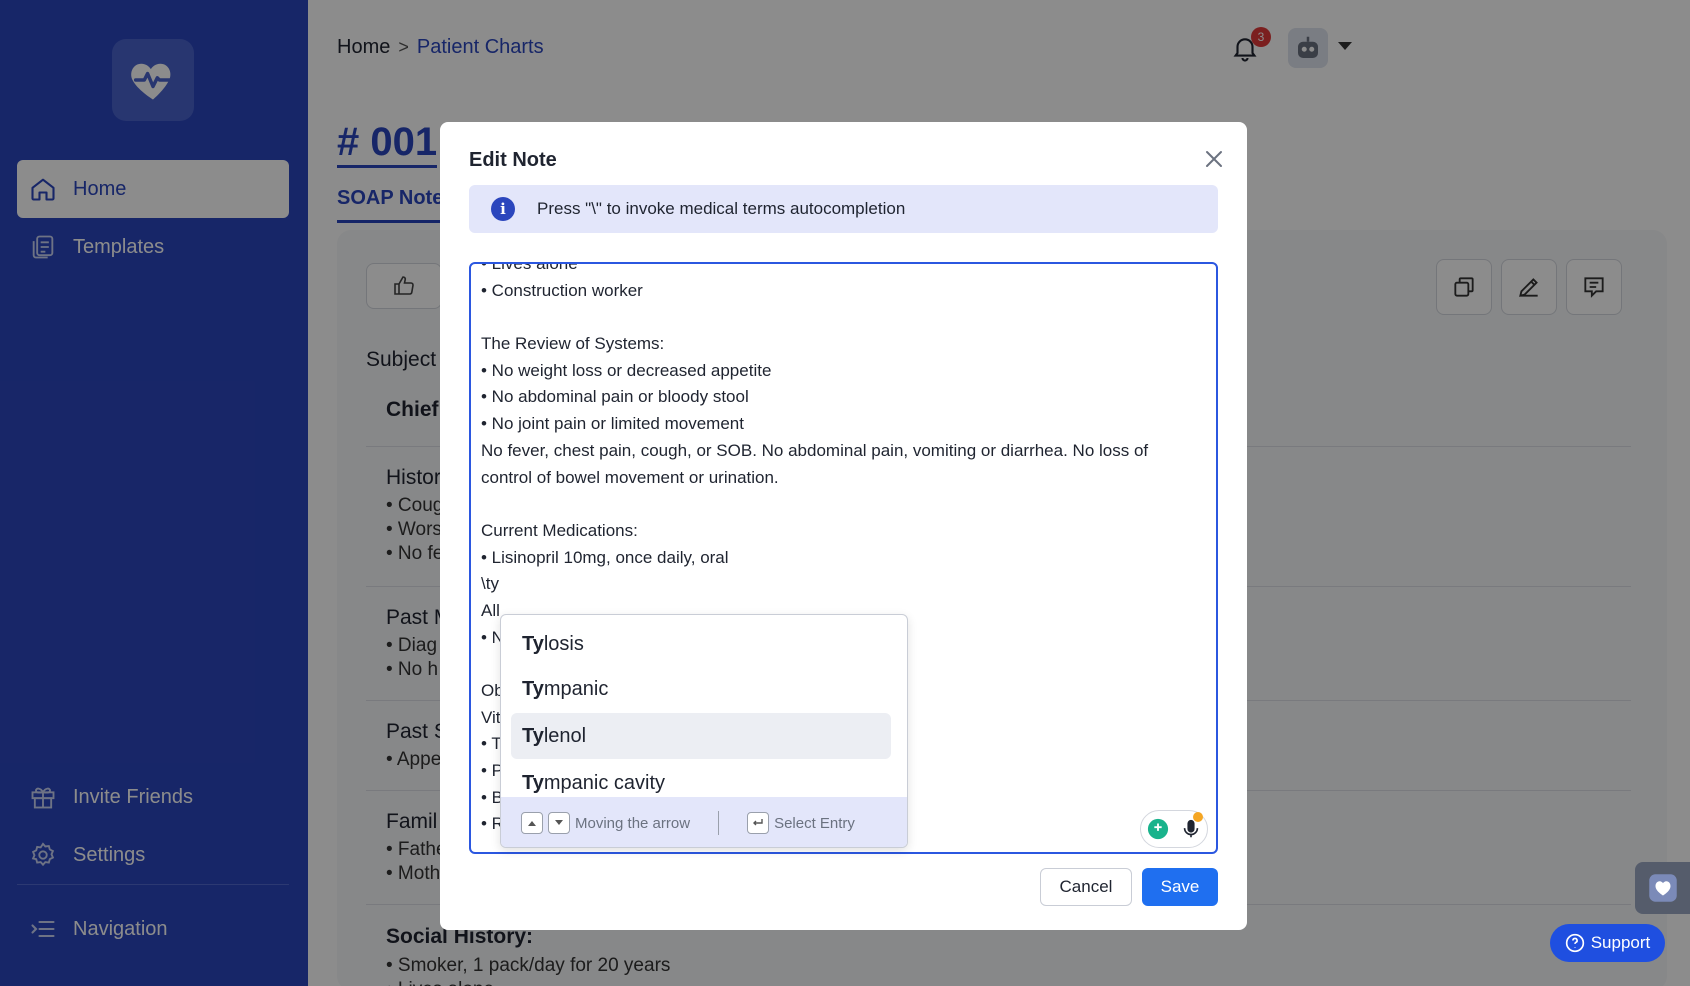 The height and width of the screenshot is (986, 1690). I want to click on option-text: losis, so click(563, 643).